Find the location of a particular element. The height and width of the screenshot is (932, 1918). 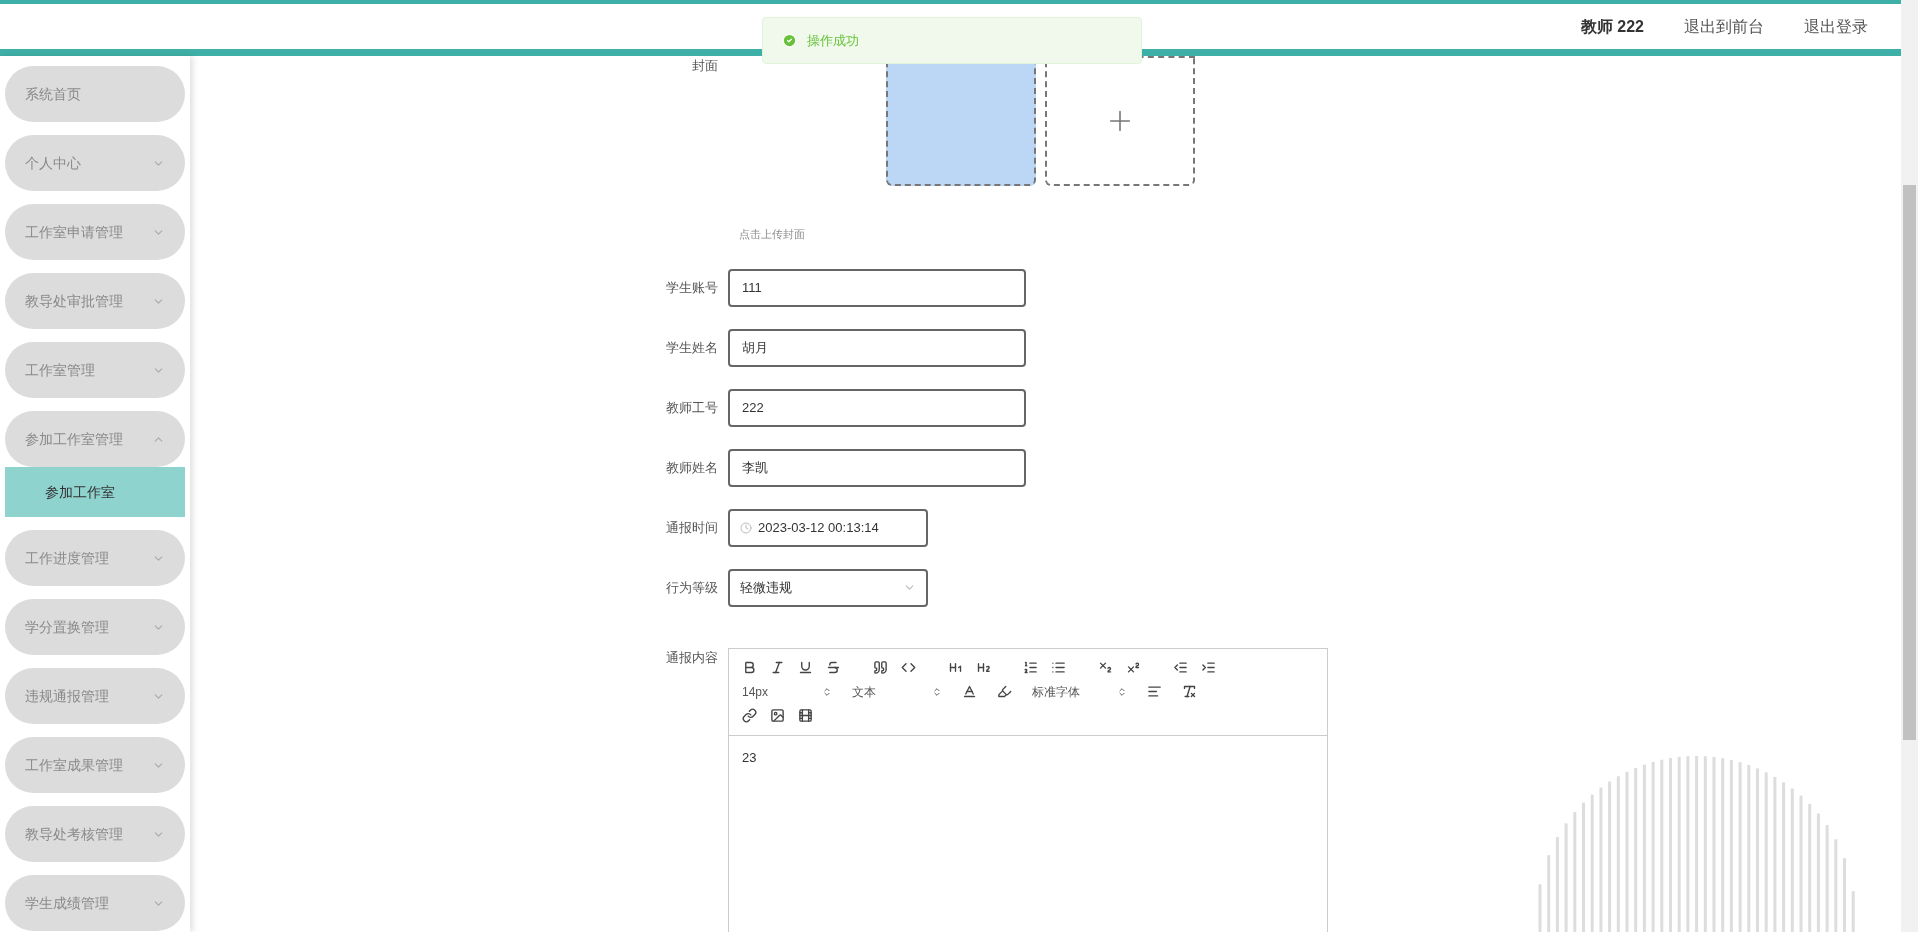

field-label: 学生姓名 is located at coordinates (692, 347).